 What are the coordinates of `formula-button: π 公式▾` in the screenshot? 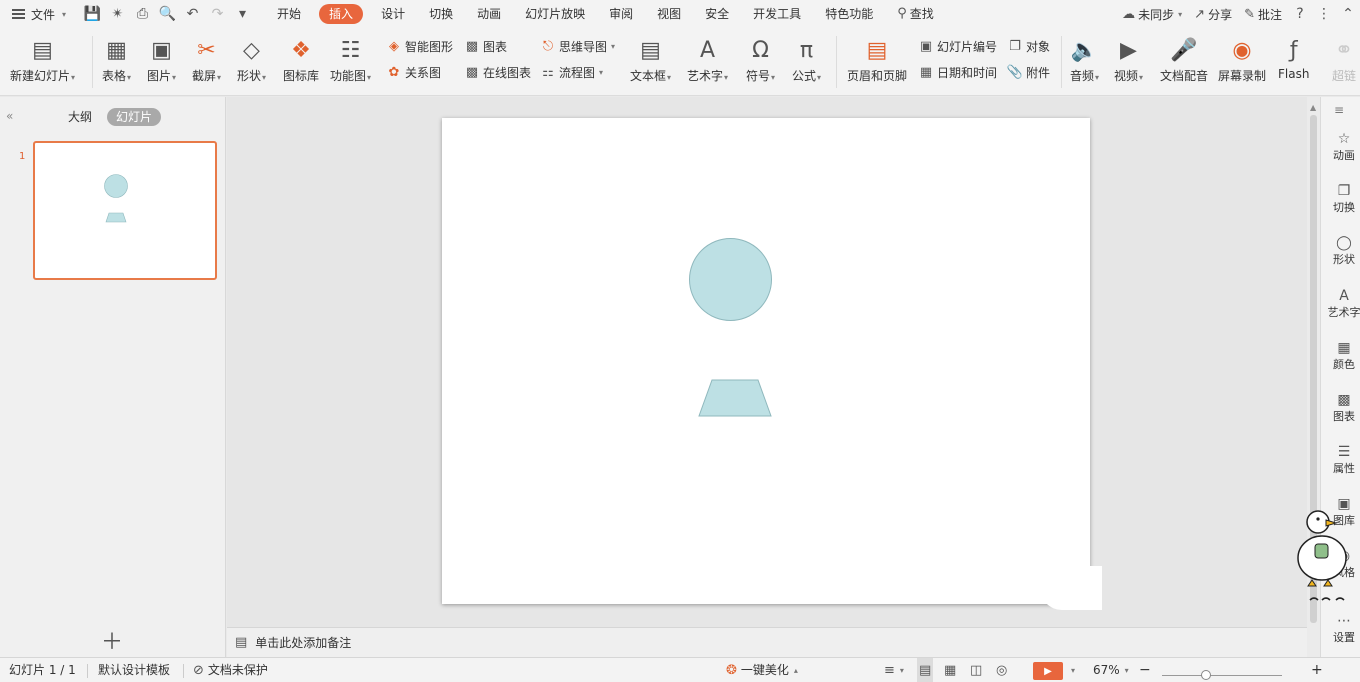 It's located at (806, 60).